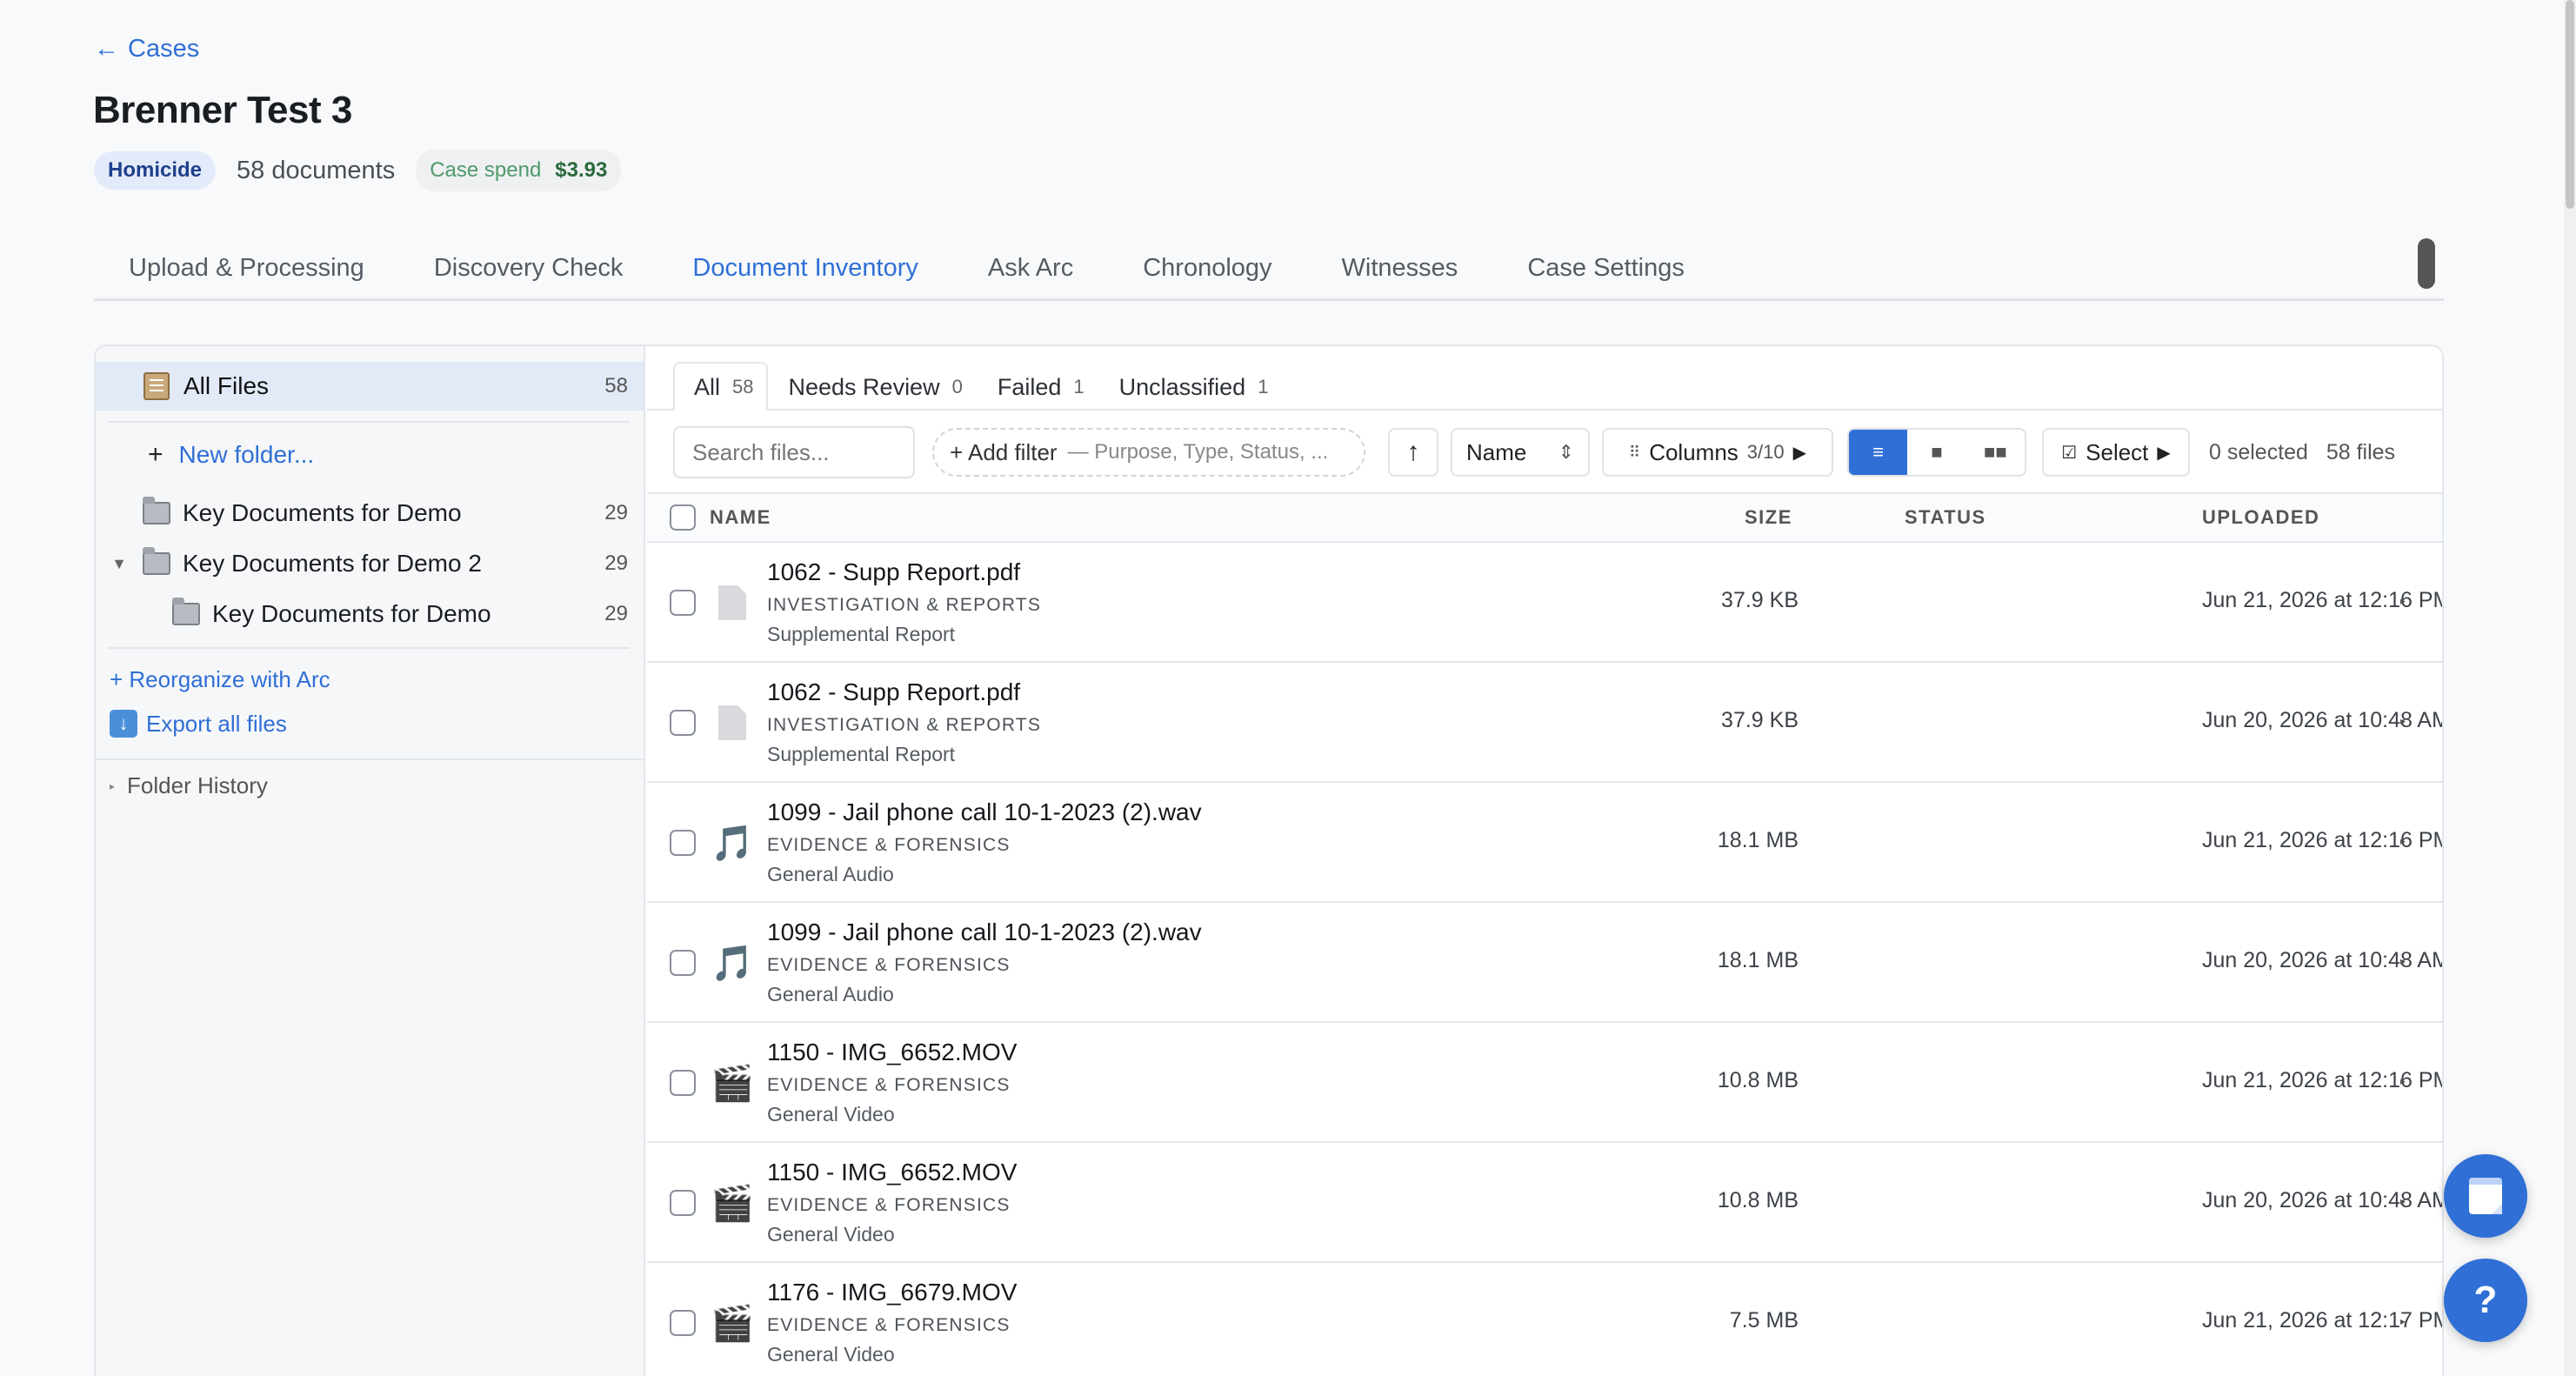 The width and height of the screenshot is (2576, 1376). I want to click on column-header-uploaded: UPLOADED, so click(2260, 517).